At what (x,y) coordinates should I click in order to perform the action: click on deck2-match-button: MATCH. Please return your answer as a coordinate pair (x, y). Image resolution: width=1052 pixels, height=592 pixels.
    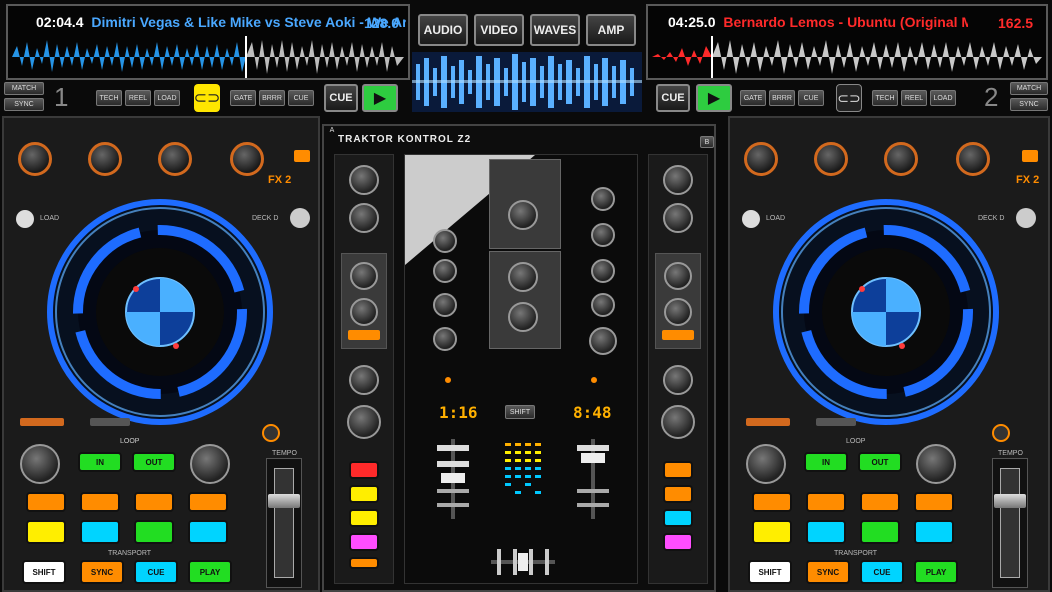
    Looking at the image, I should click on (1029, 88).